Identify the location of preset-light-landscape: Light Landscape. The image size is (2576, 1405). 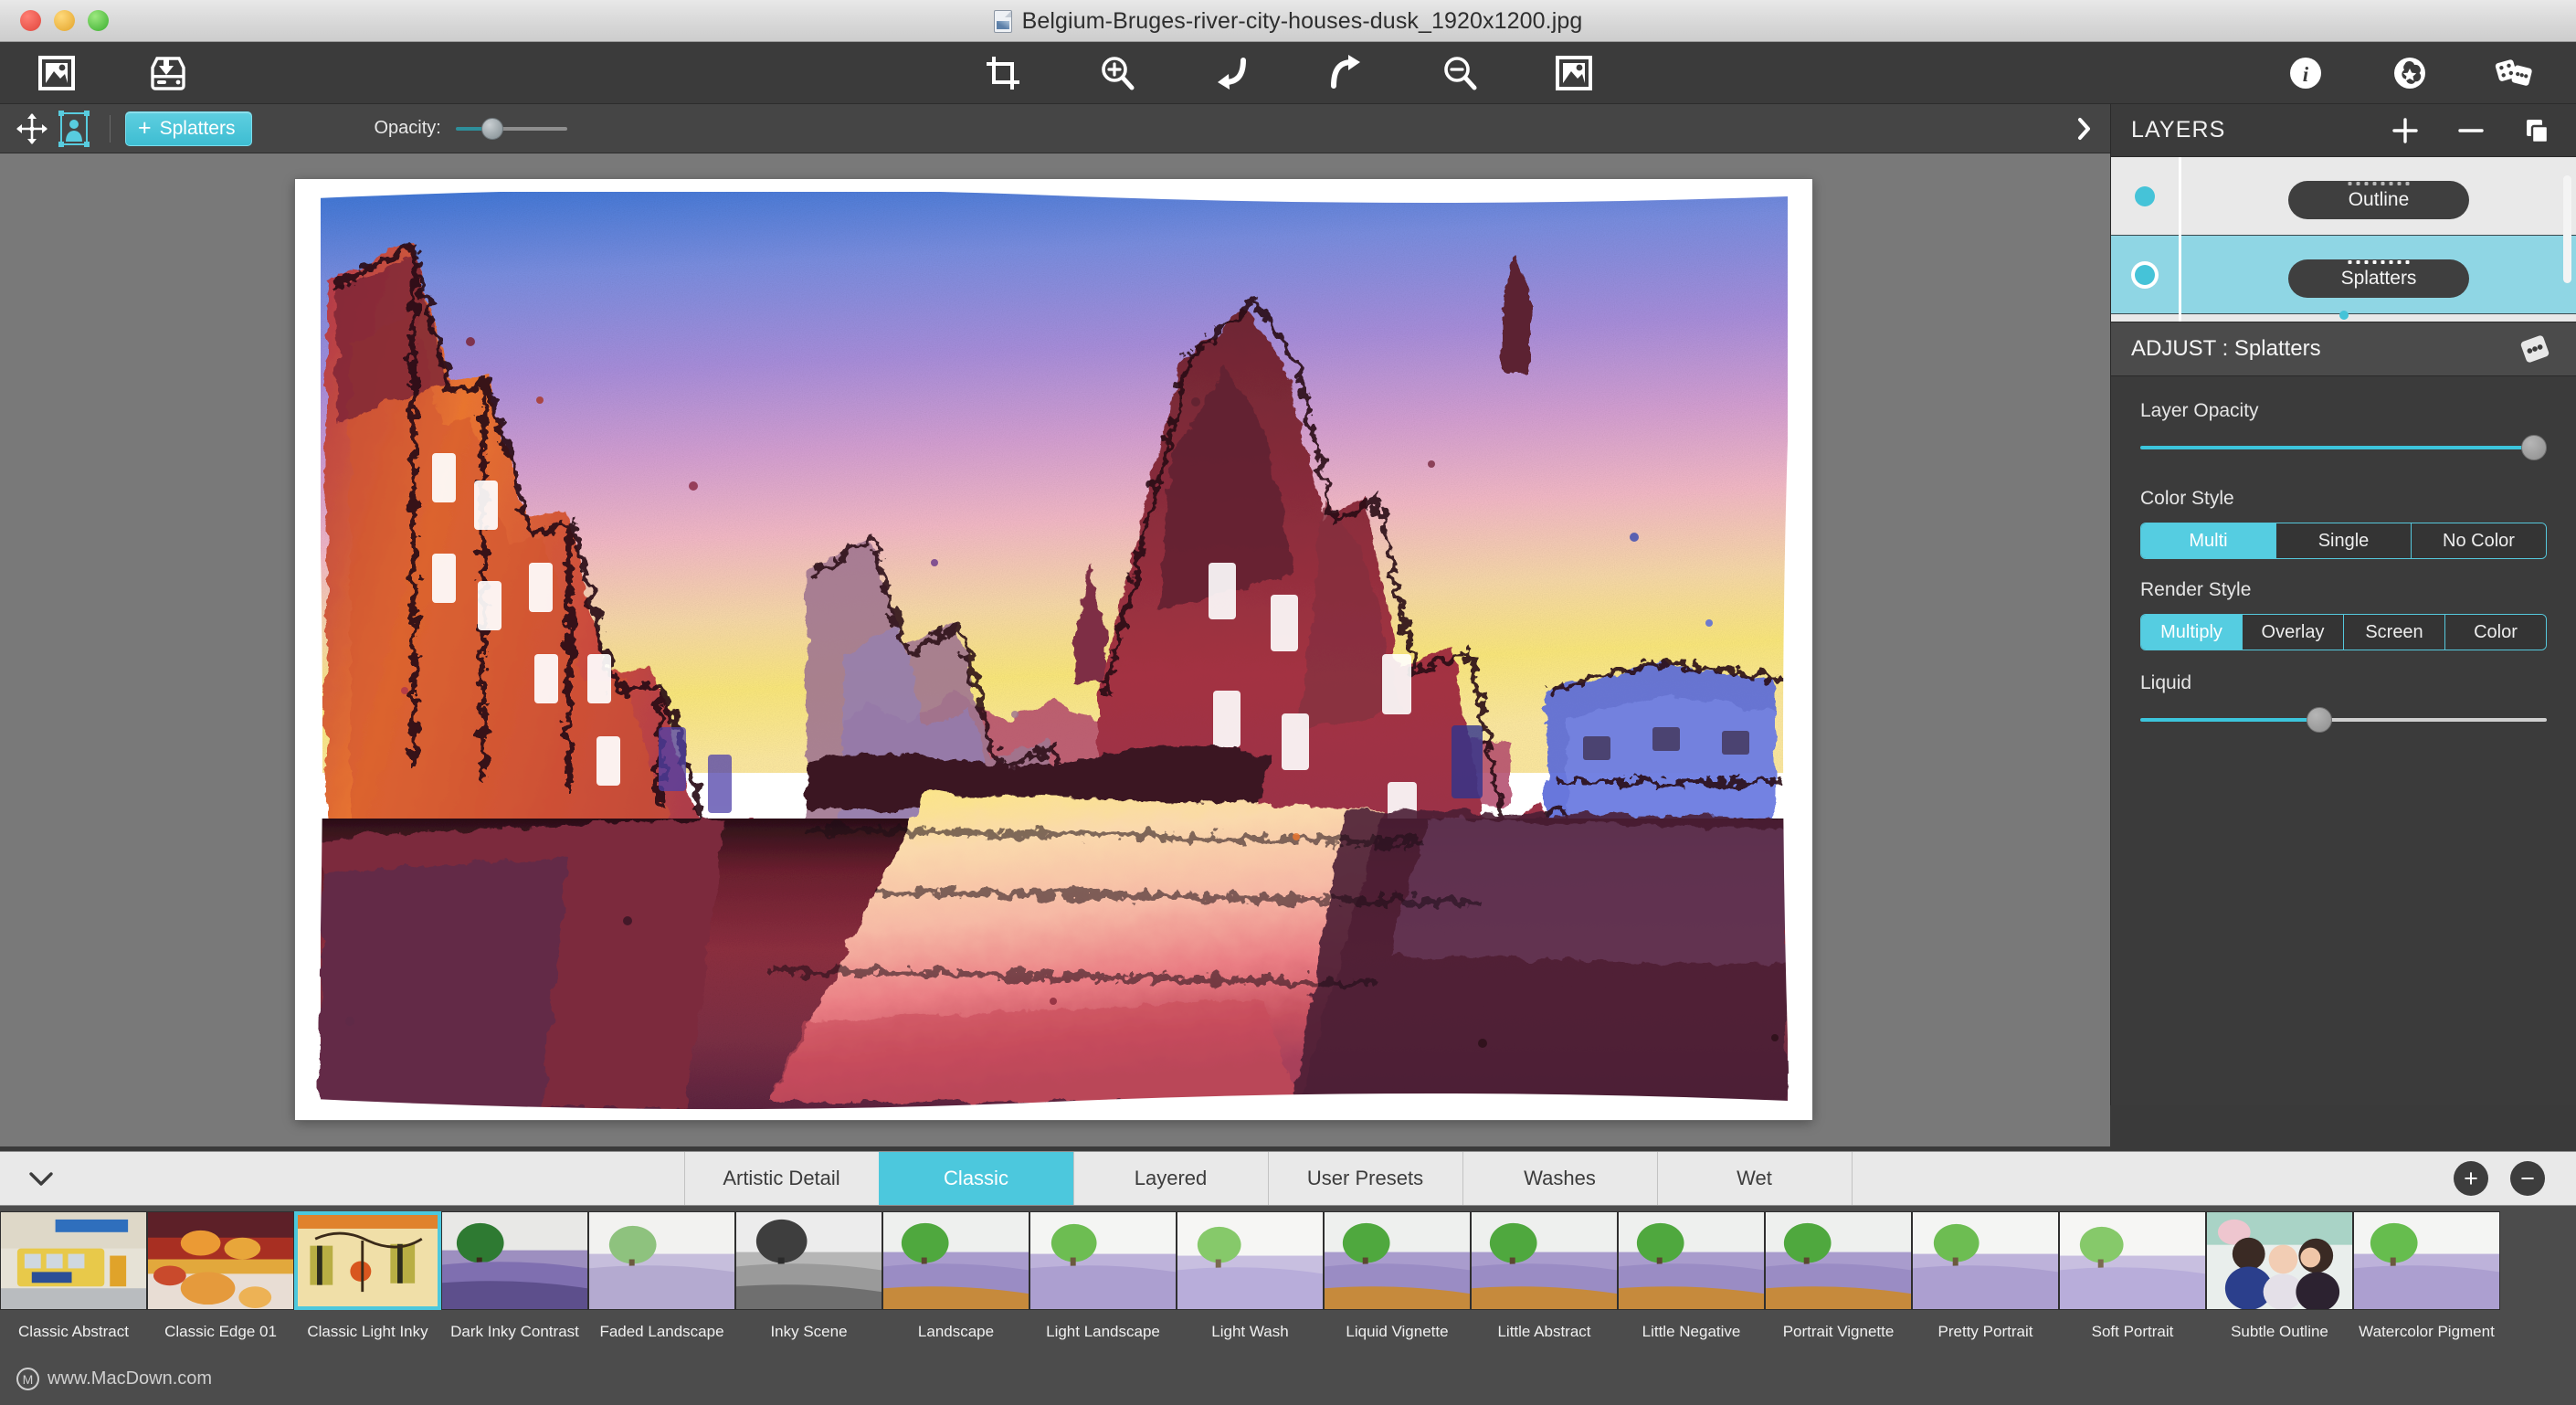
(1103, 1276).